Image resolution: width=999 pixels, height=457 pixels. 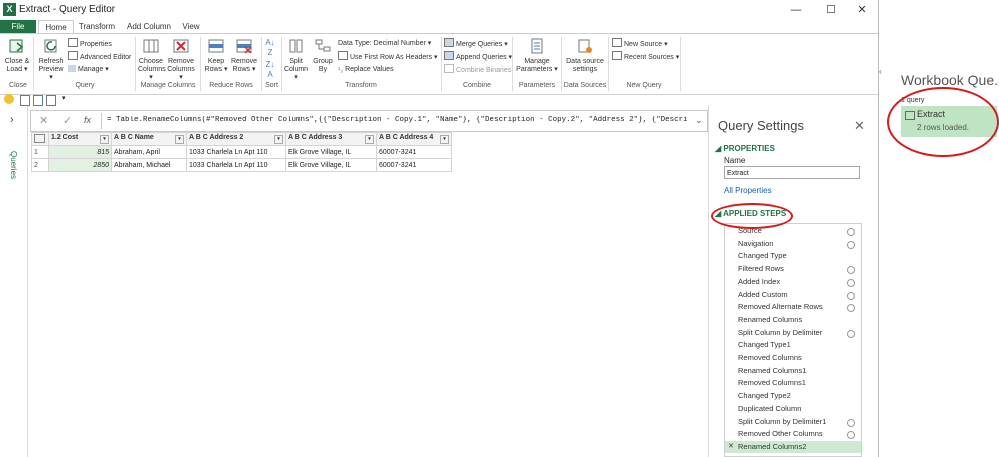 What do you see at coordinates (793, 422) in the screenshot?
I see `applied-step-item: Split Column by Delimiter1` at bounding box center [793, 422].